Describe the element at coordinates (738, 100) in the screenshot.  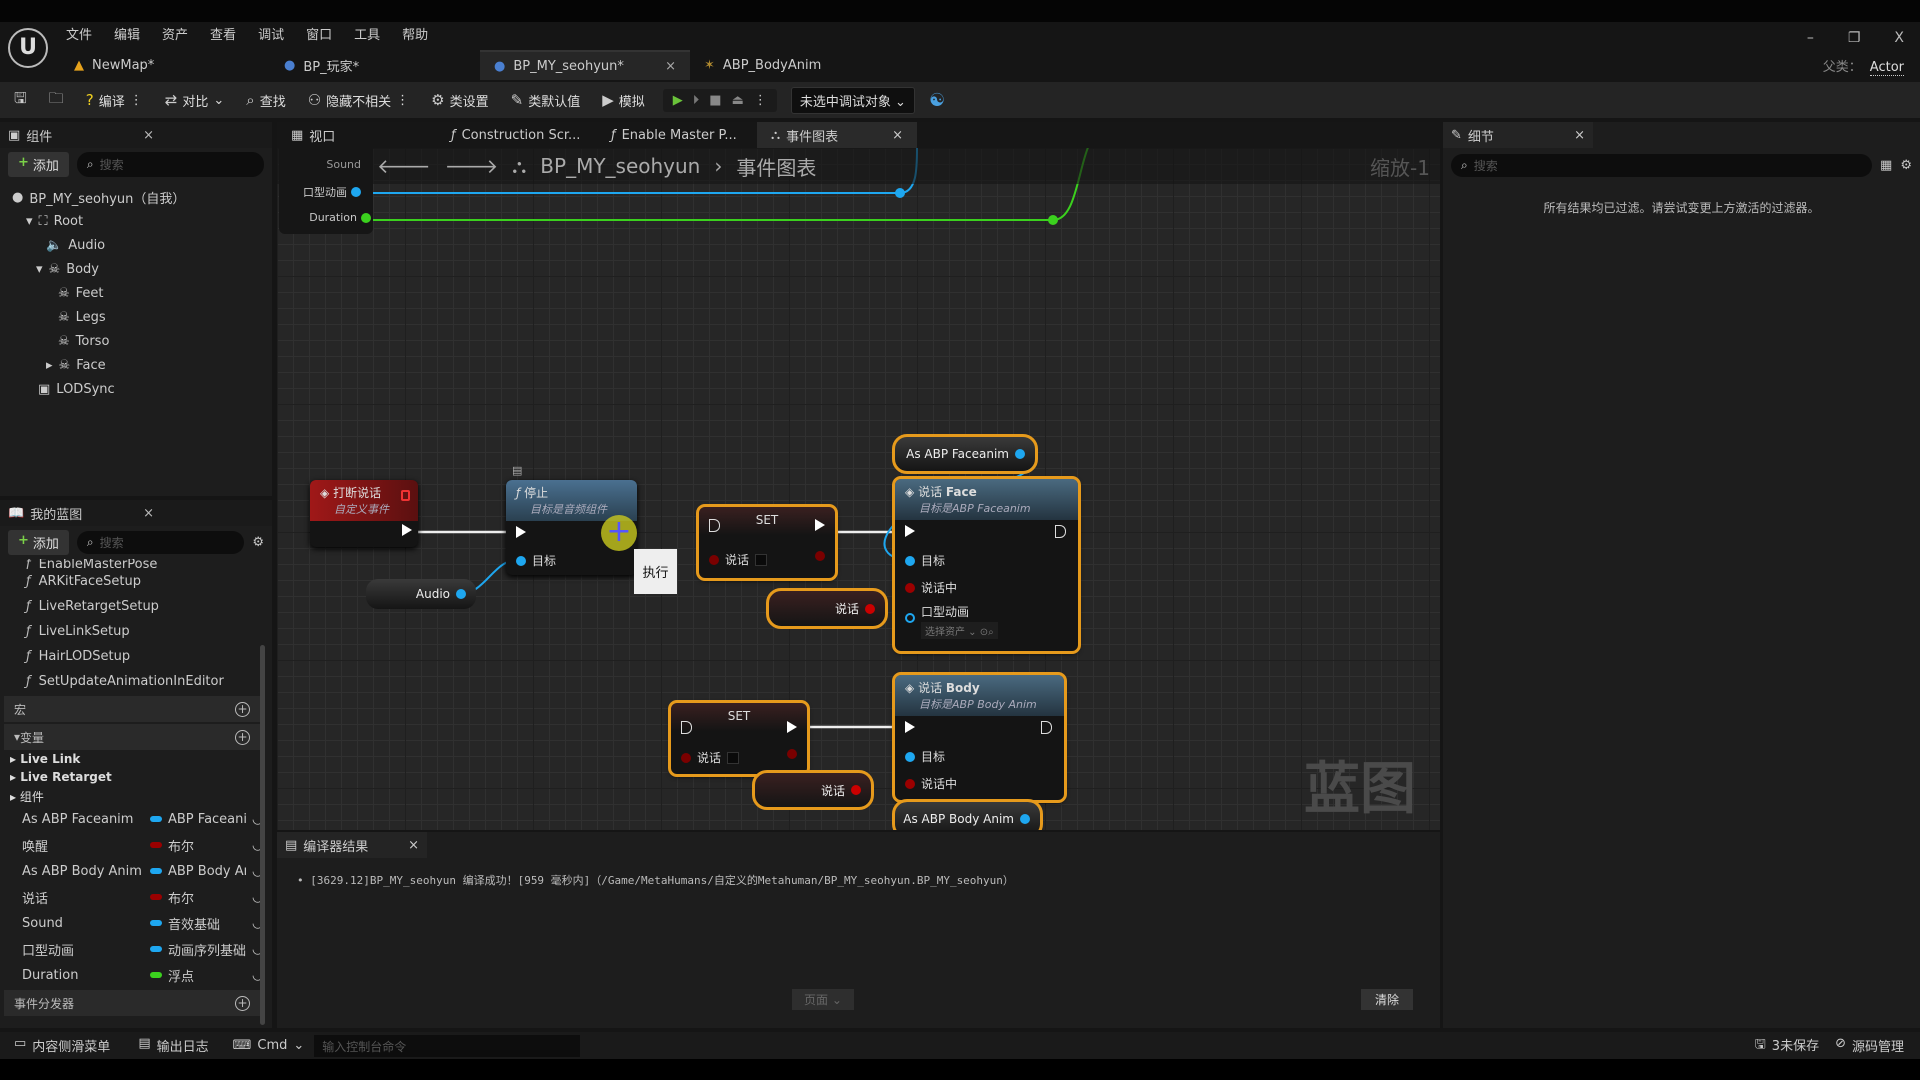
I see `eject-icon: ⏏` at that location.